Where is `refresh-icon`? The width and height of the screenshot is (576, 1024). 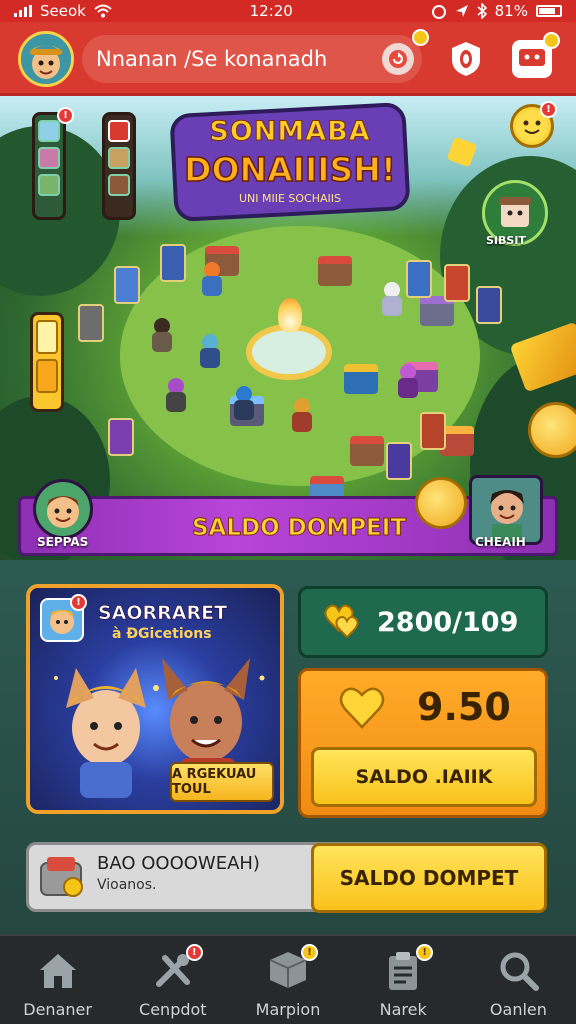 refresh-icon is located at coordinates (398, 59).